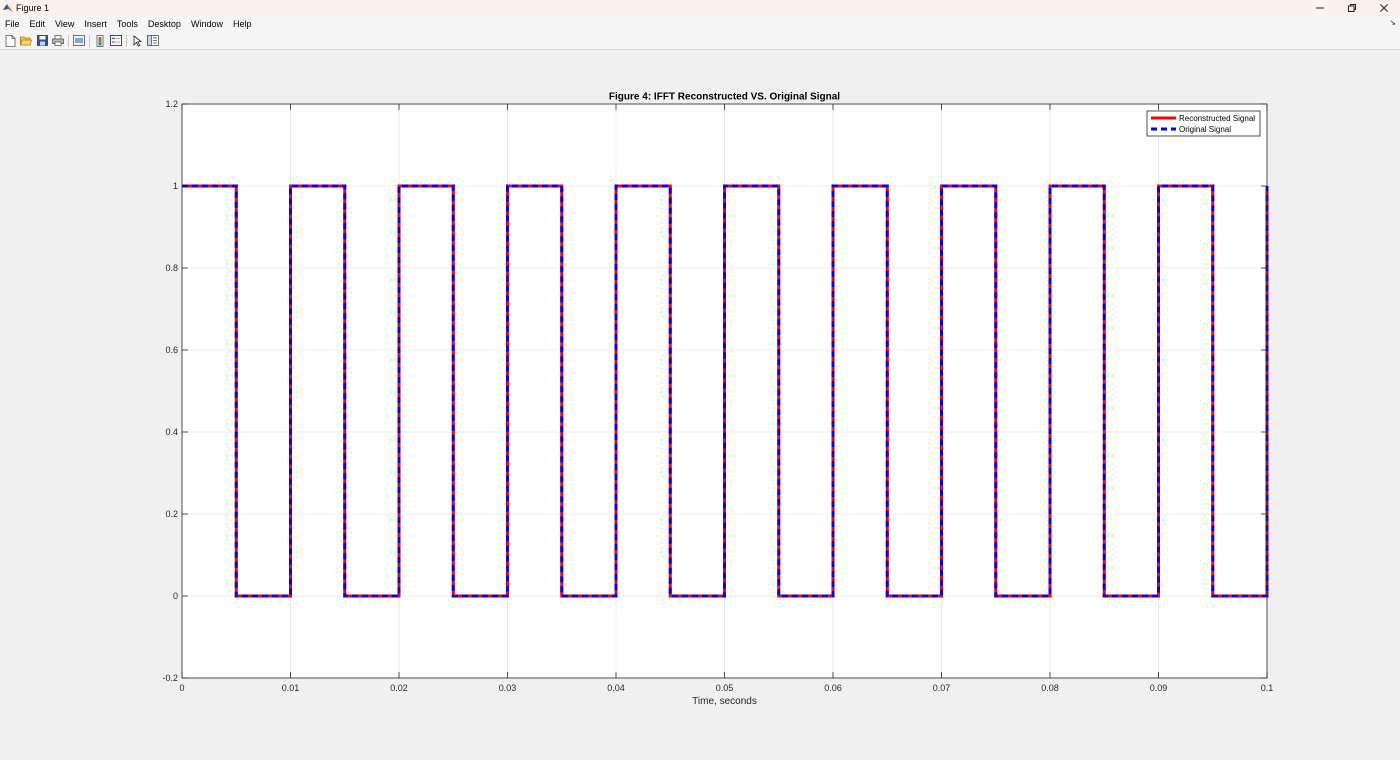  What do you see at coordinates (127, 24) in the screenshot?
I see `menu-tools: Tools` at bounding box center [127, 24].